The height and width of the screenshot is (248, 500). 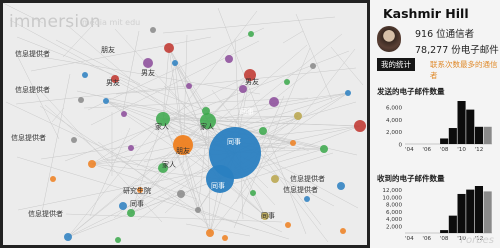 I want to click on correspondents-count: 916 位通信者, so click(x=445, y=34).